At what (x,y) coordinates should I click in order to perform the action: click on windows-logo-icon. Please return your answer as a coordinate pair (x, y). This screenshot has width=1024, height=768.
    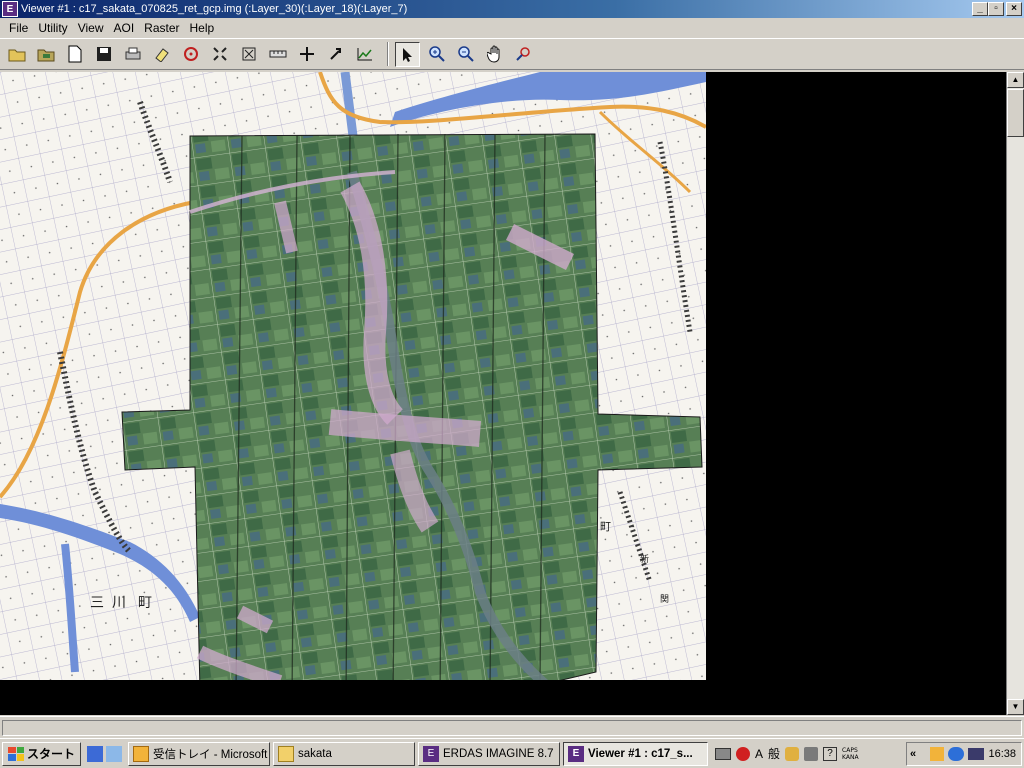
    Looking at the image, I should click on (16, 753).